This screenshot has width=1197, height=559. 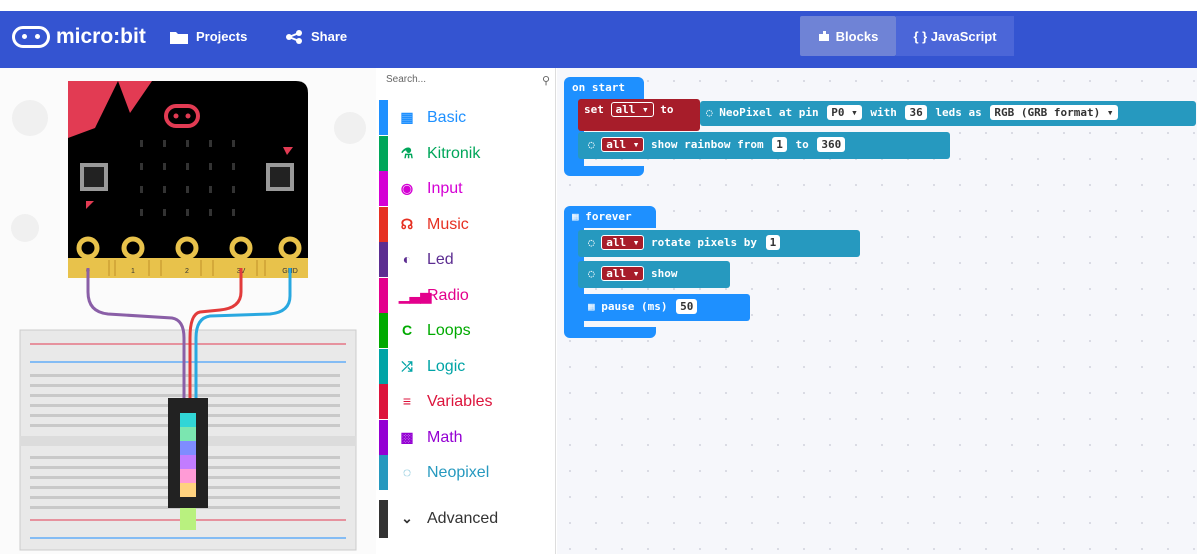 I want to click on toggle-icon: ◐, so click(x=407, y=259).